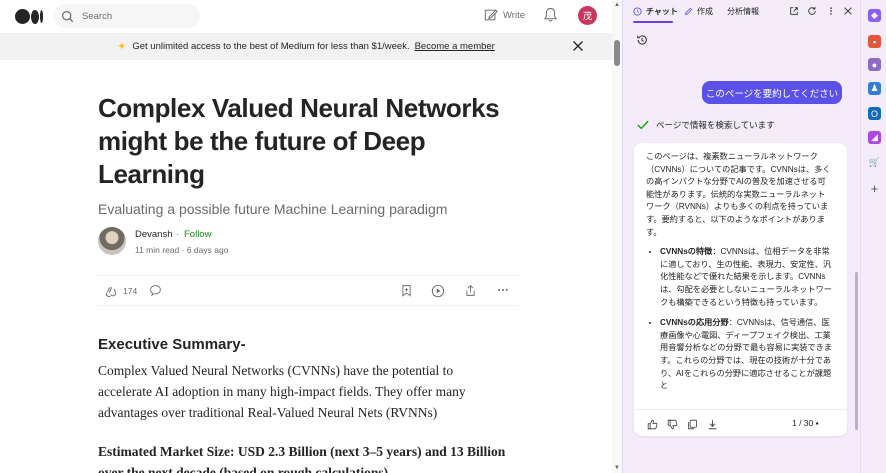 The height and width of the screenshot is (473, 886). Describe the element at coordinates (514, 15) in the screenshot. I see `write-label: Write` at that location.